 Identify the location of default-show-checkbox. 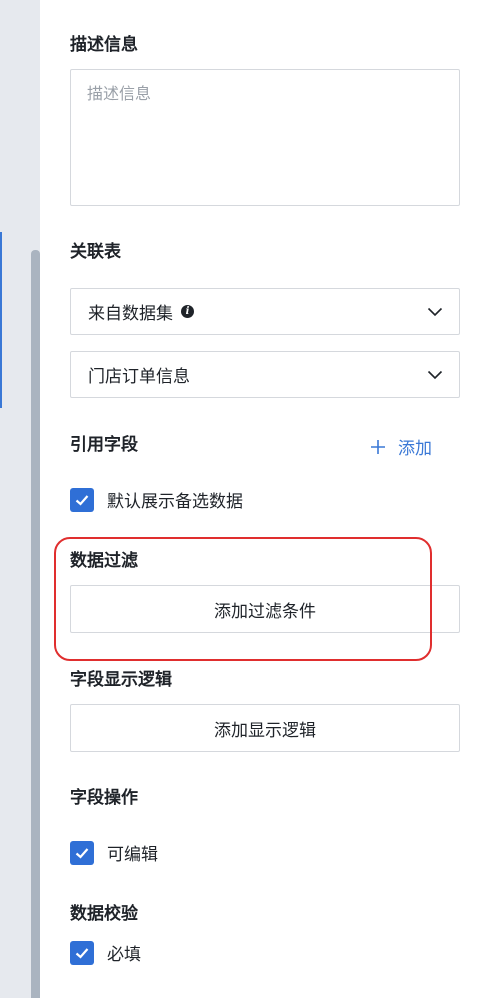
(82, 499).